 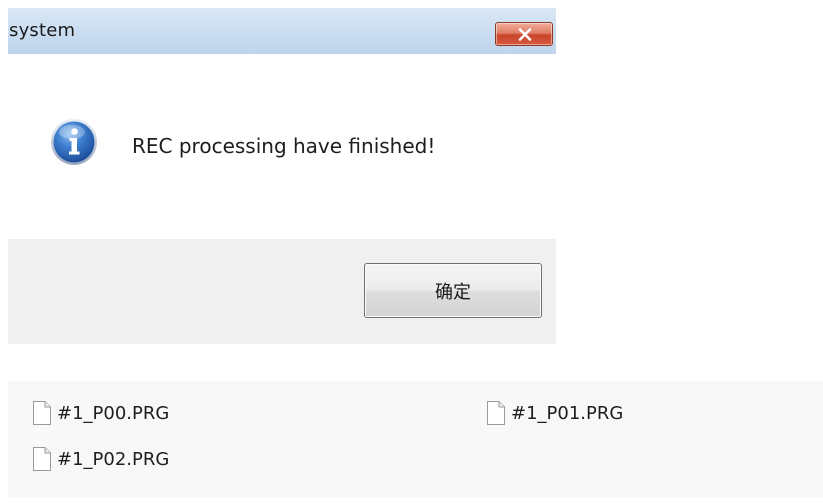 I want to click on file-name: #1_P00.PRG, so click(x=113, y=413).